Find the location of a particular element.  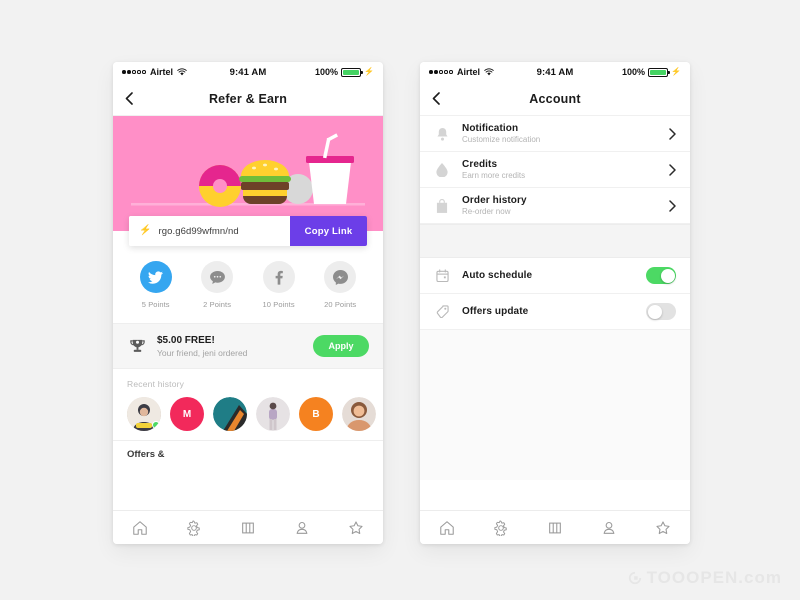

toggle-auto-schedule is located at coordinates (661, 275).